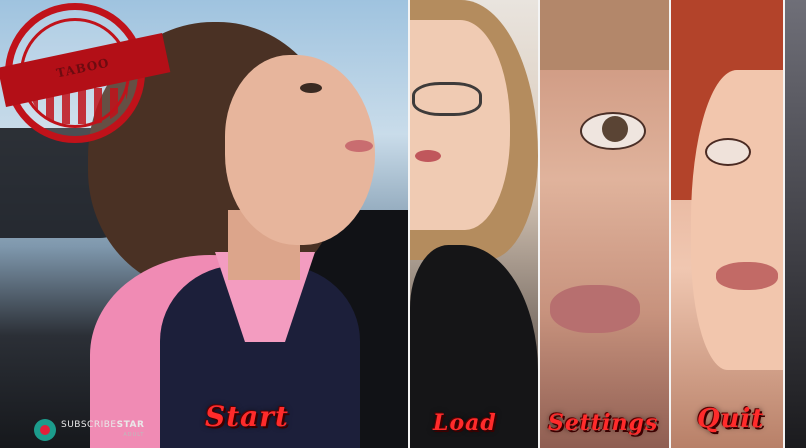 The height and width of the screenshot is (448, 806). What do you see at coordinates (85, 73) in the screenshot?
I see `taboo-stamp-logo: TABOO` at bounding box center [85, 73].